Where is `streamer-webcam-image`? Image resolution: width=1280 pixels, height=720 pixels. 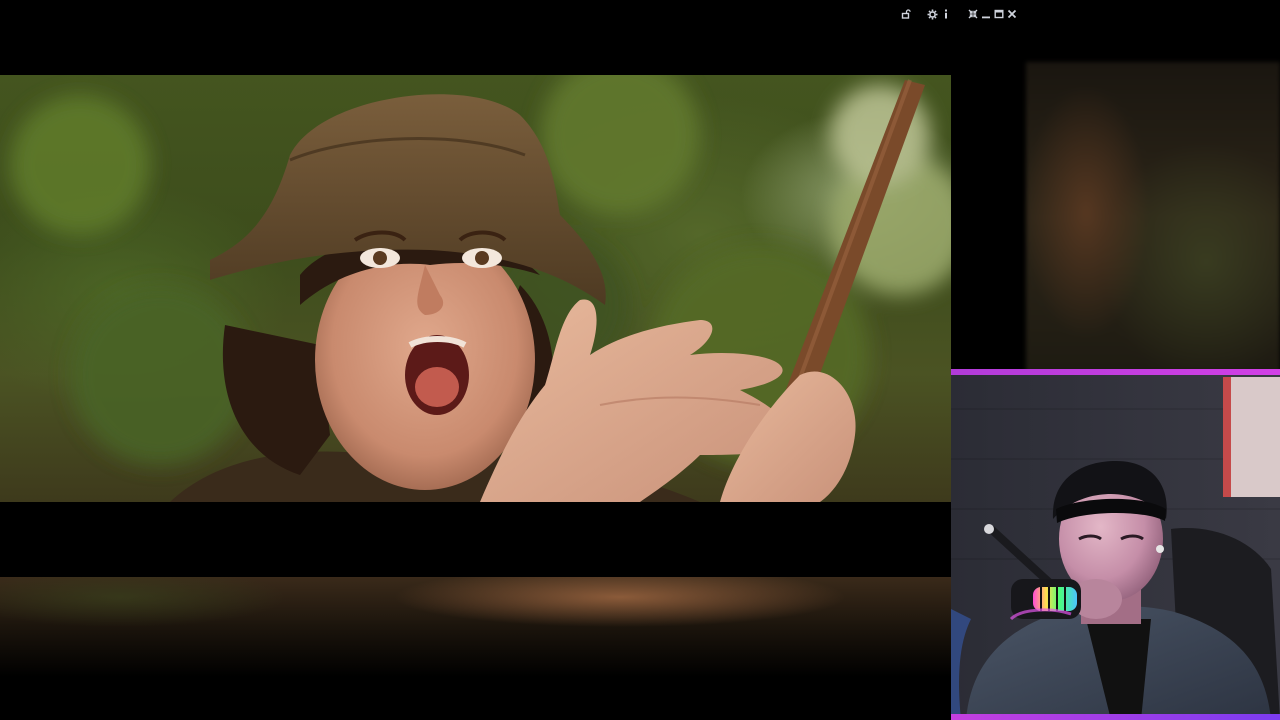
streamer-webcam-image is located at coordinates (1115, 544).